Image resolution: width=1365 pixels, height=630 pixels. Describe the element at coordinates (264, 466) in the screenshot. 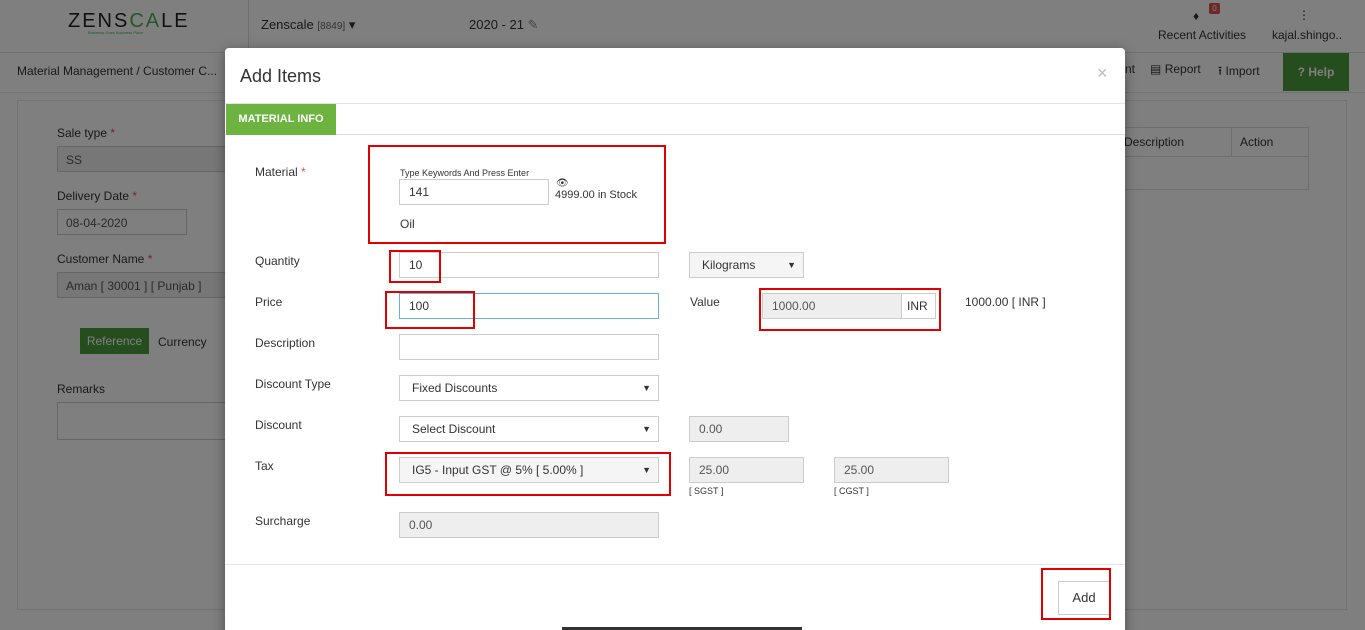

I see `tax-label: Tax` at that location.